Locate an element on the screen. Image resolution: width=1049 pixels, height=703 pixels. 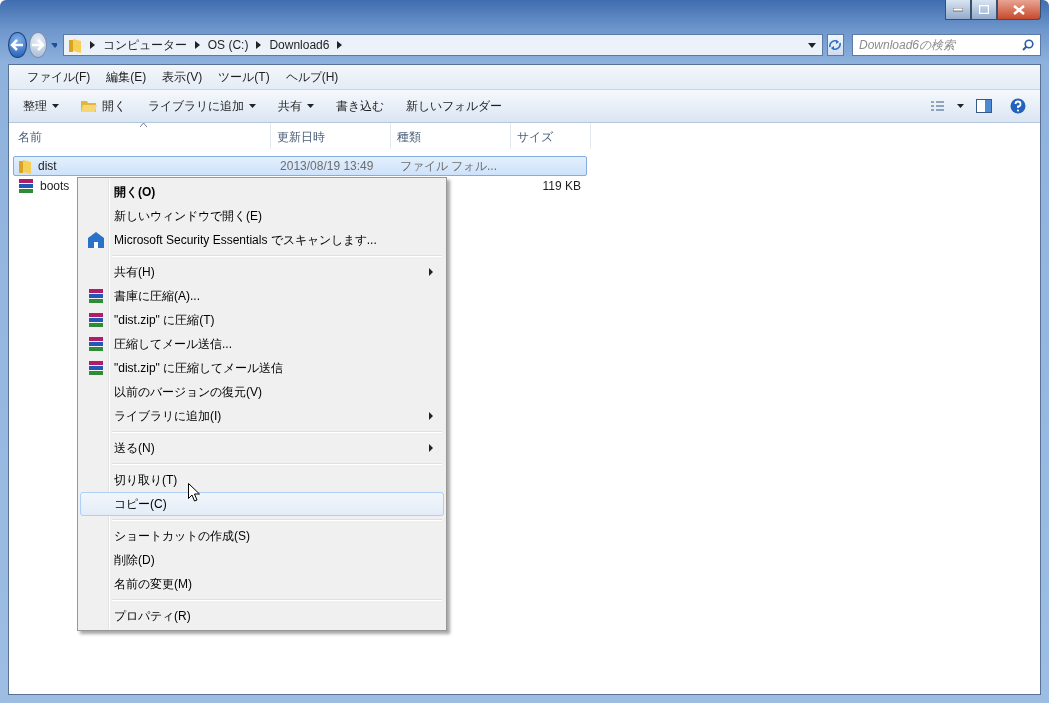
file-name: boots is located at coordinates (55, 186).